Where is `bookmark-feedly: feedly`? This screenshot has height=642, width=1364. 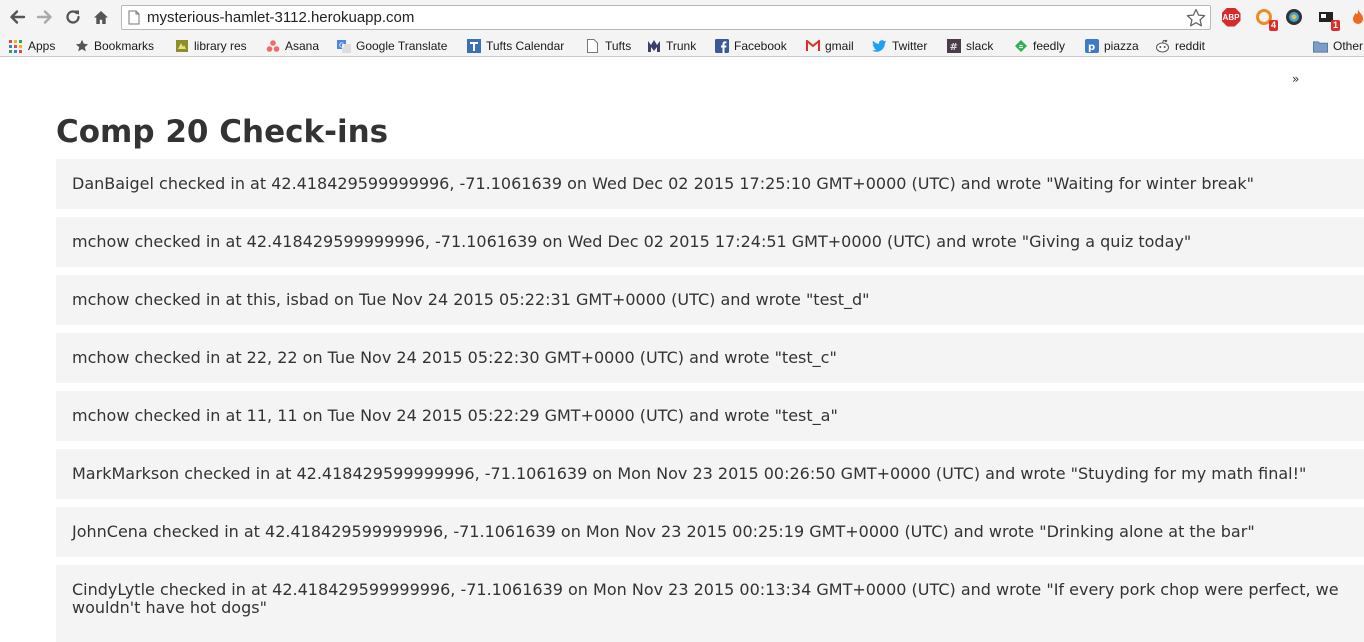 bookmark-feedly: feedly is located at coordinates (1039, 46).